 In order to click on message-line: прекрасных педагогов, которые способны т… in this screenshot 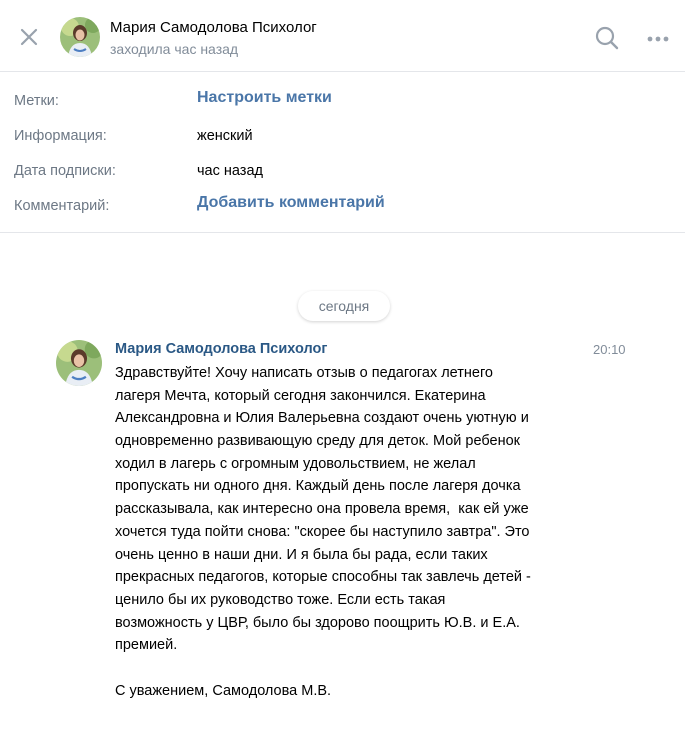, I will do `click(323, 577)`.